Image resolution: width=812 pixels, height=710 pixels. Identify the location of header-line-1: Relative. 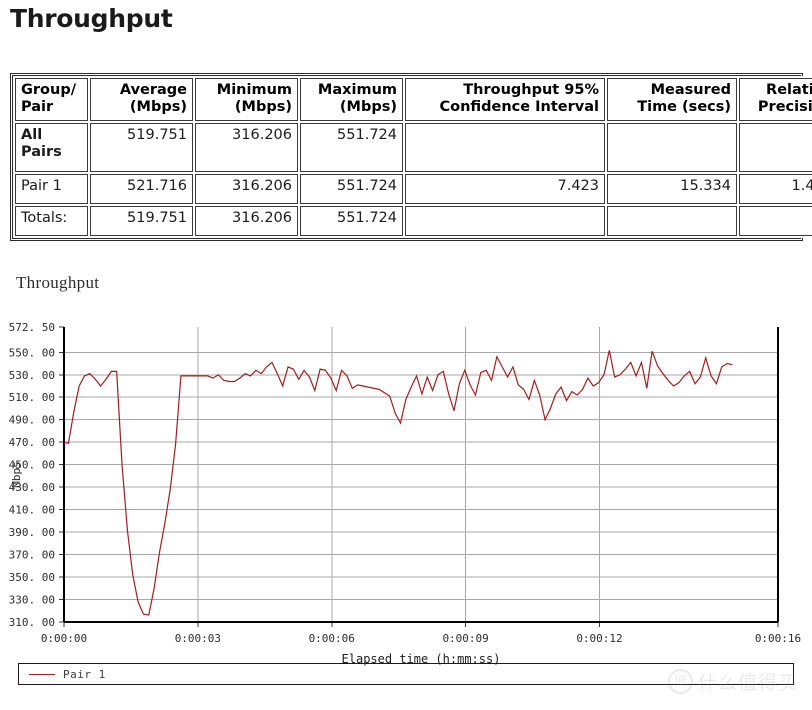
(789, 90).